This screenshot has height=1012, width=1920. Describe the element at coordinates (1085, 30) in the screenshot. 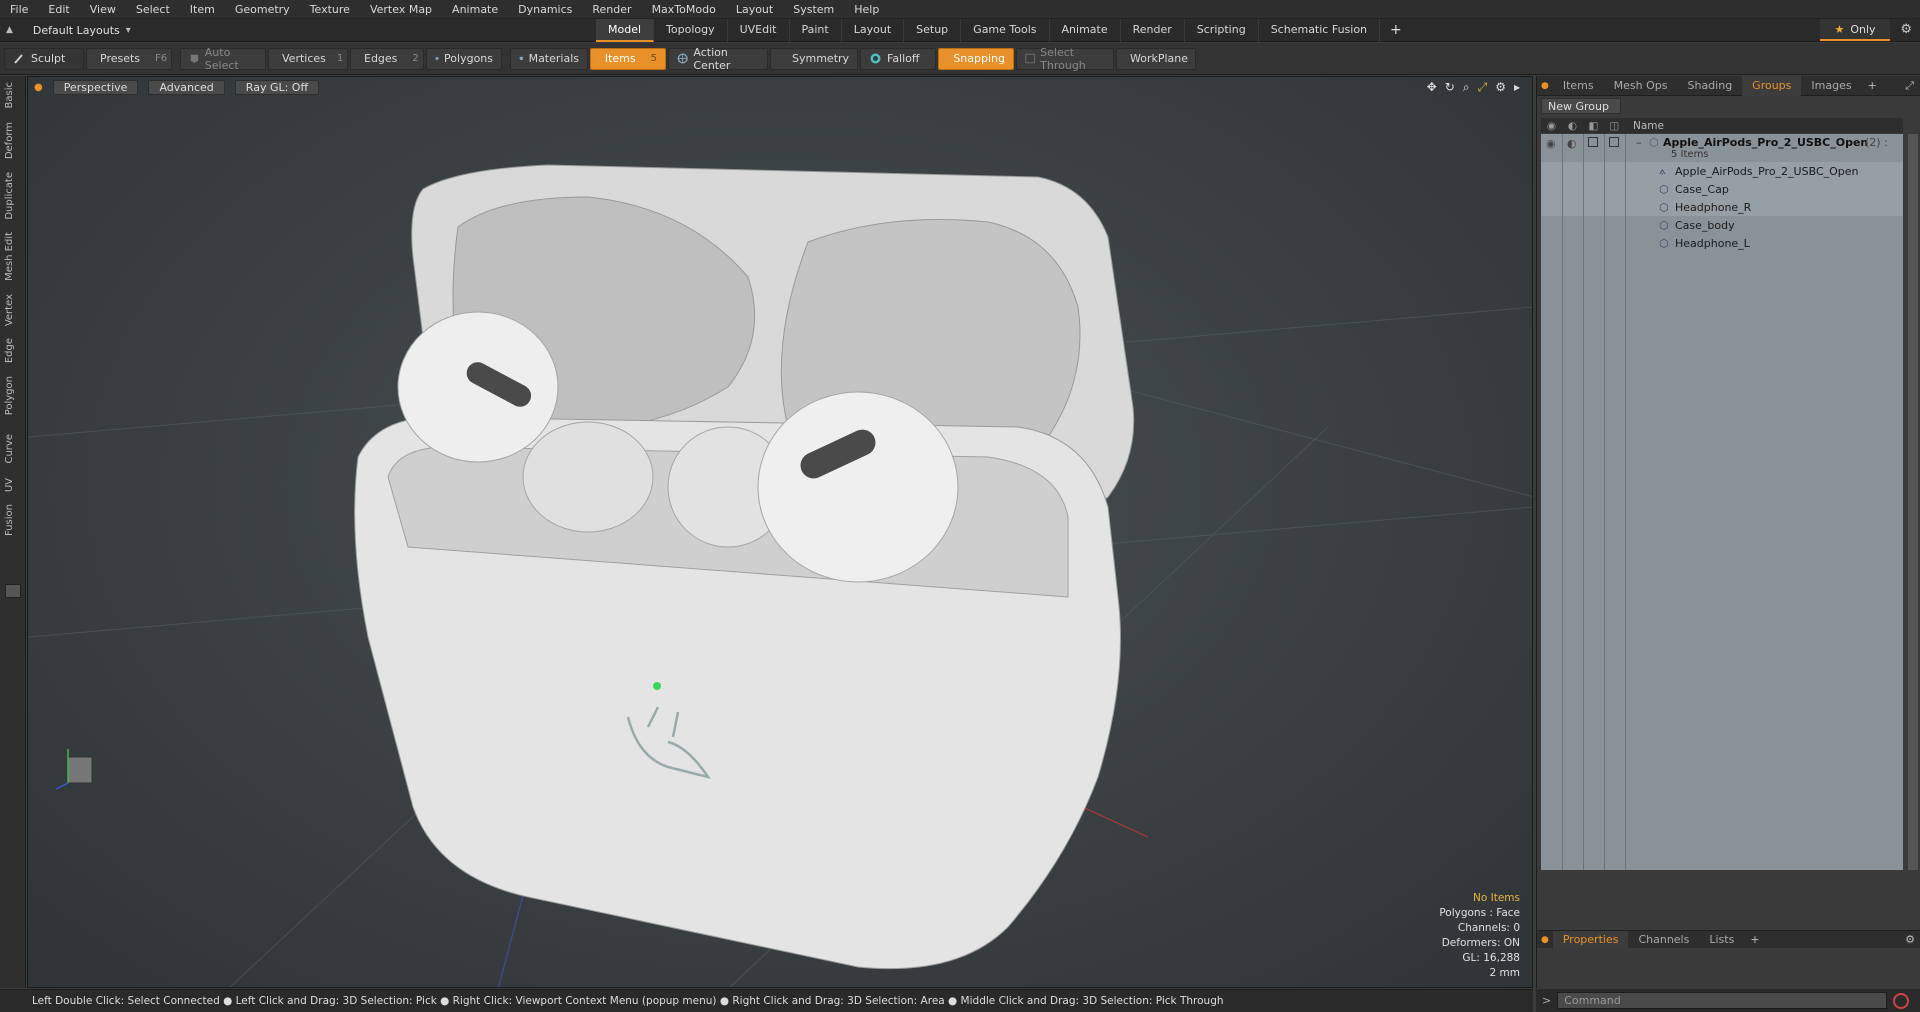

I see `tab-animate: Animate` at that location.